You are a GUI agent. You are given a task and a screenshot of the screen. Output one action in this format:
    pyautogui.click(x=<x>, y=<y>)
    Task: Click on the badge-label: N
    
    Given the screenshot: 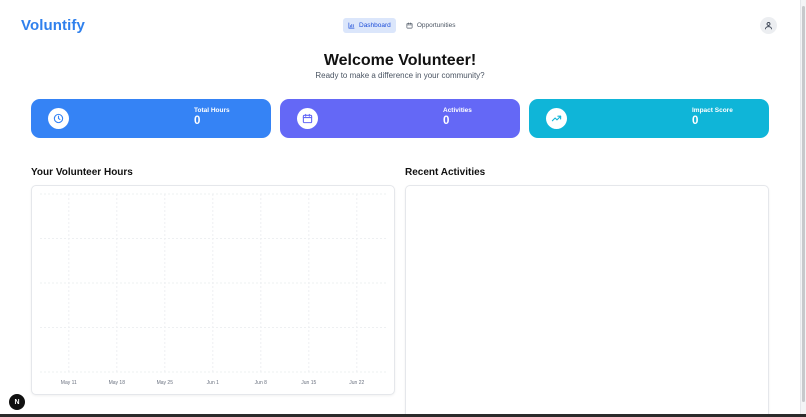 What is the action you would take?
    pyautogui.click(x=17, y=402)
    